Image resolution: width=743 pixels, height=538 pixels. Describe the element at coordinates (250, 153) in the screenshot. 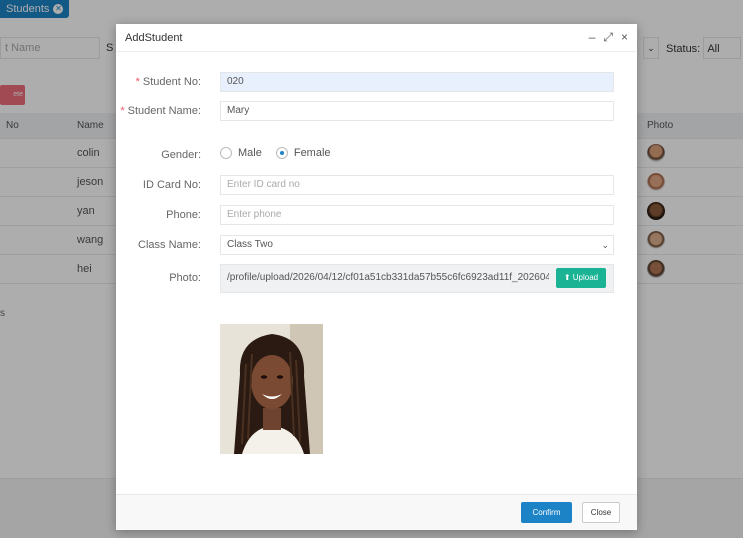

I see `gender-male-label: Male` at that location.